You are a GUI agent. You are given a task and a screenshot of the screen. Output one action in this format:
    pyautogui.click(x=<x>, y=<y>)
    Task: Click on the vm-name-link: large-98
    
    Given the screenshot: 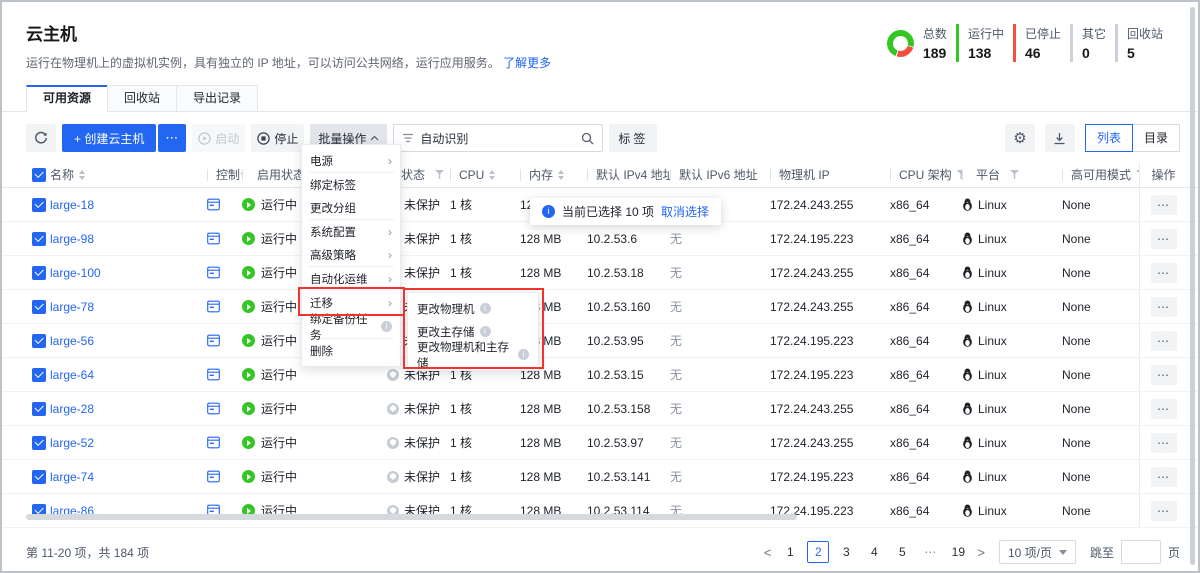 What is the action you would take?
    pyautogui.click(x=72, y=239)
    